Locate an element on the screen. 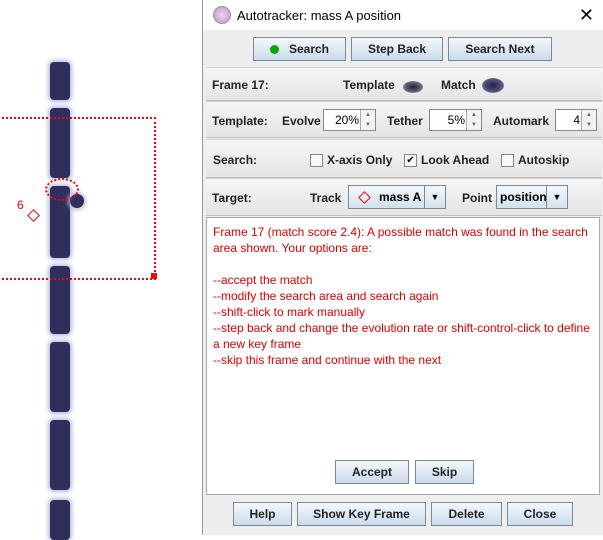  tether-label: Tether is located at coordinates (405, 121).